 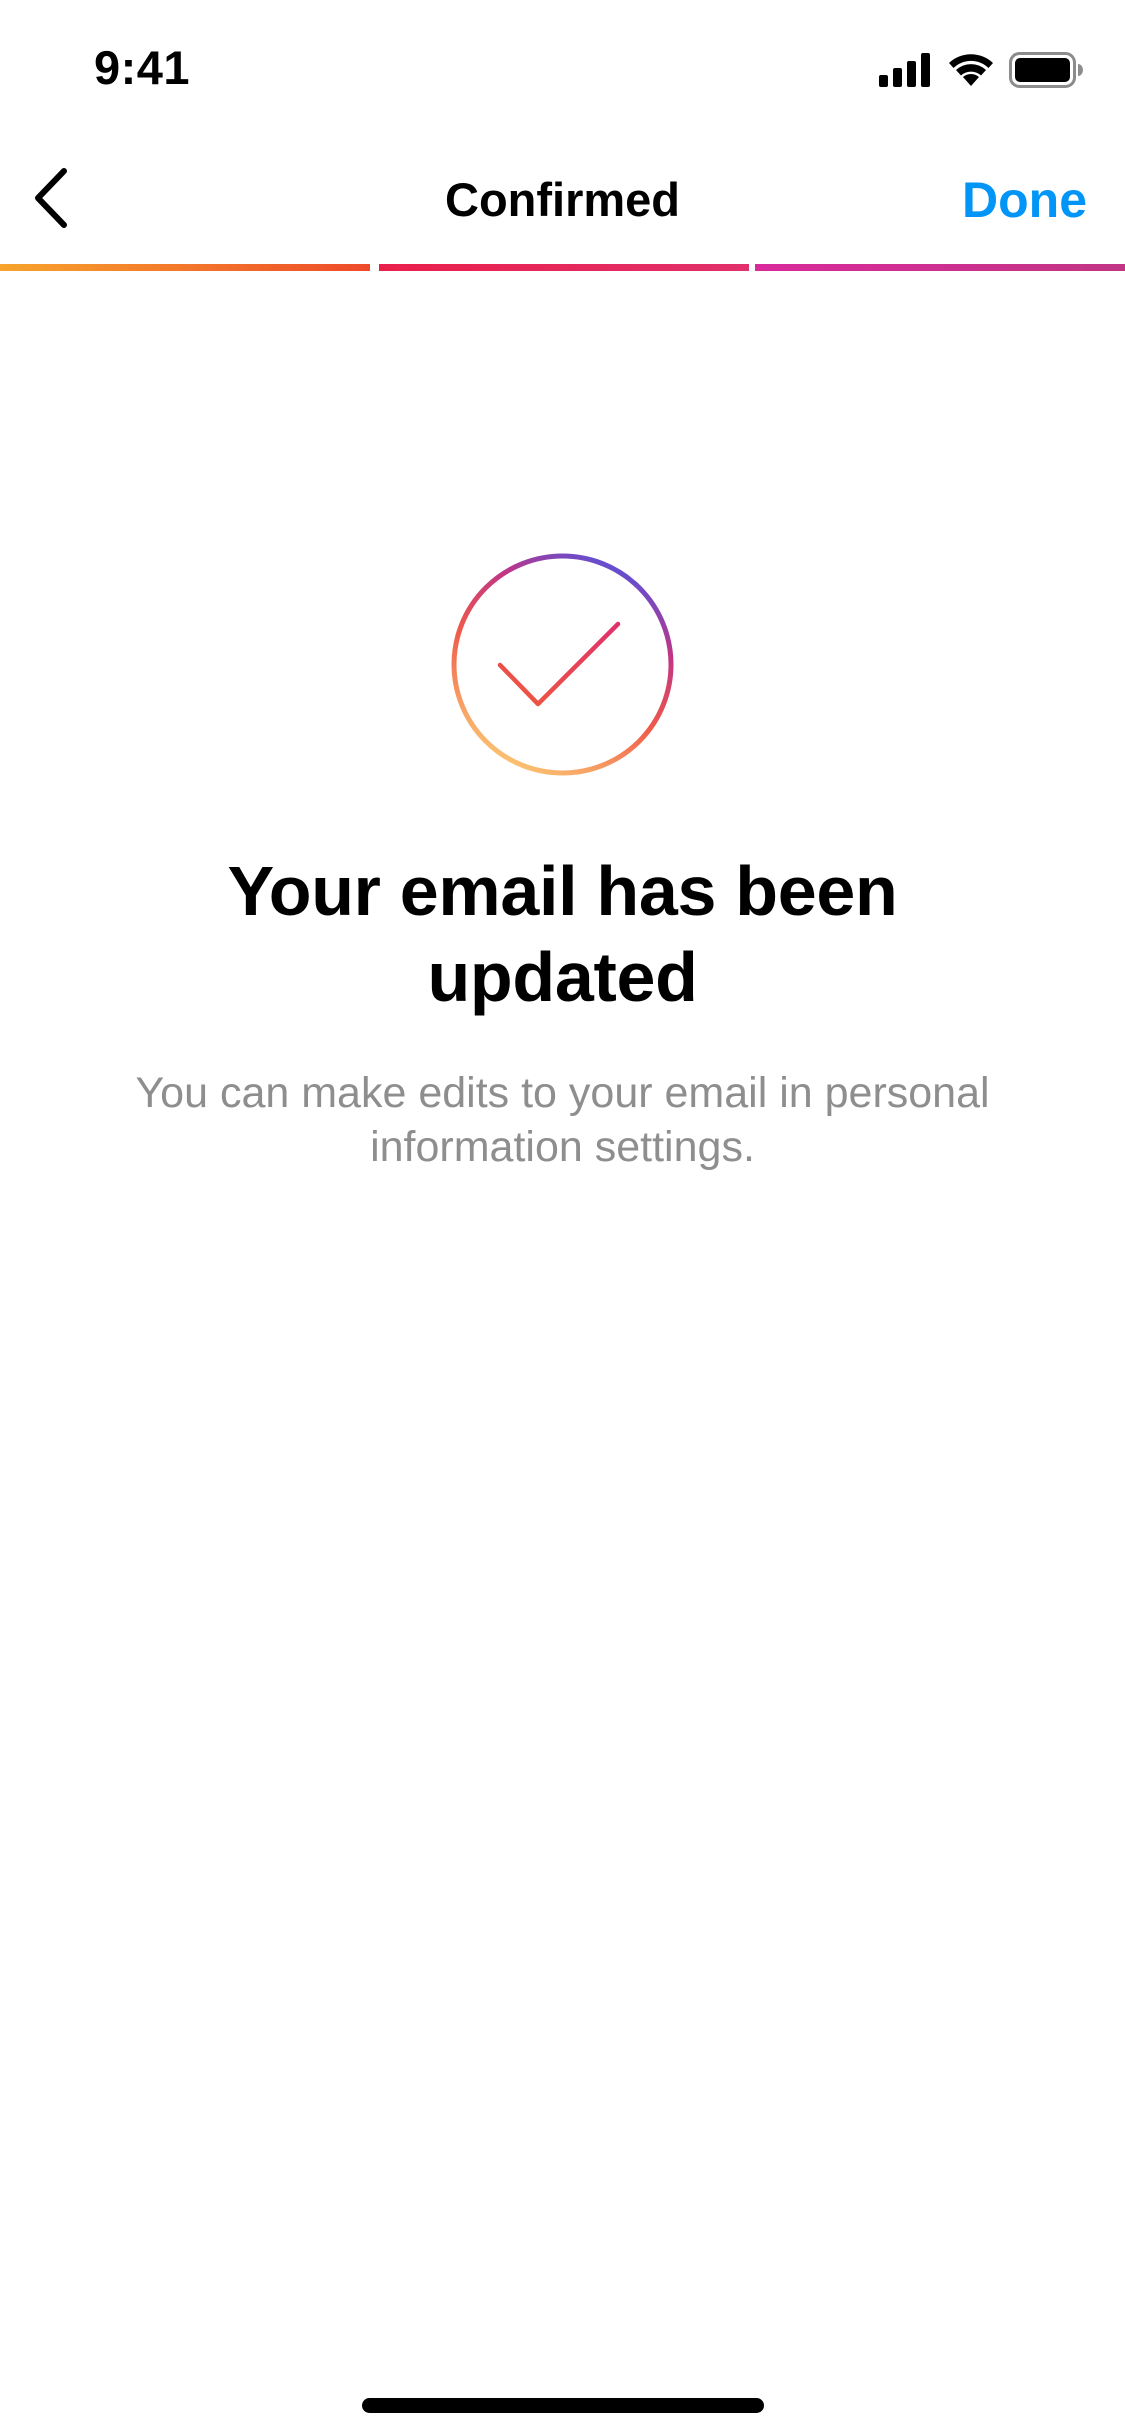 I want to click on wifi-icon, so click(x=971, y=70).